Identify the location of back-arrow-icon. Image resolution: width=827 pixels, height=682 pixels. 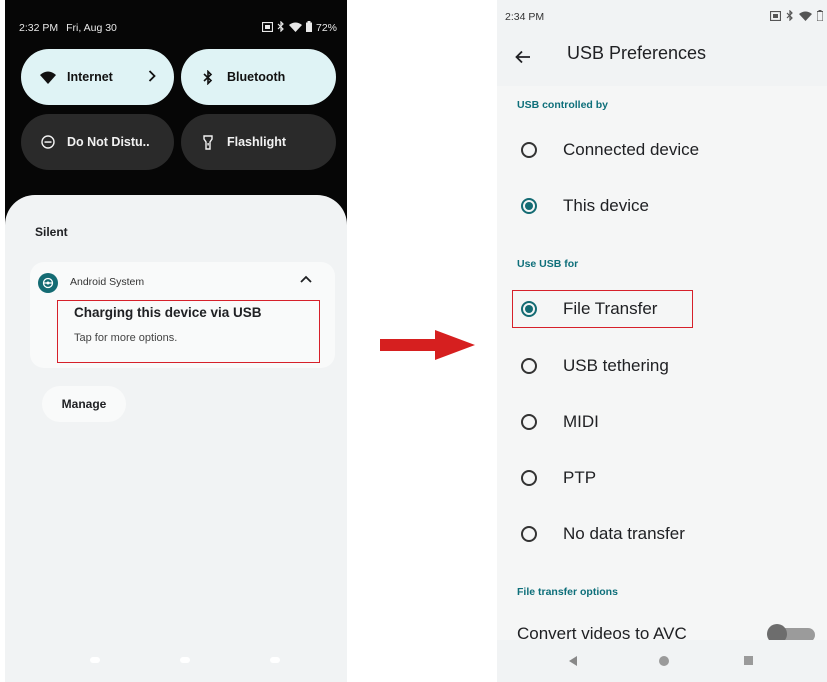
(523, 57).